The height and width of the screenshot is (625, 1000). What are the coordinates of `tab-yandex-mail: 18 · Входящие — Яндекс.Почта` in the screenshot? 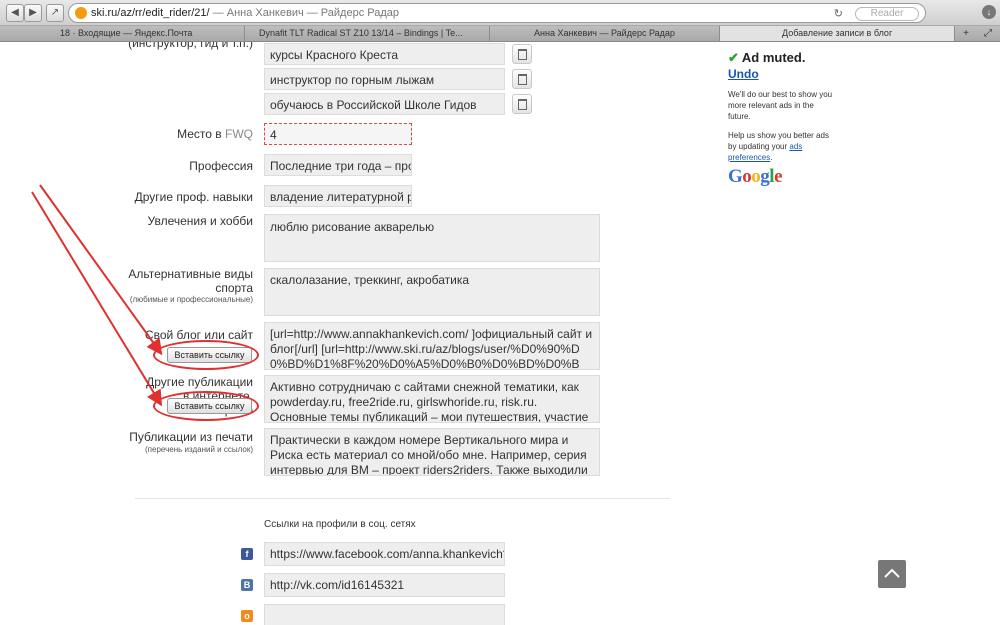 It's located at (122, 33).